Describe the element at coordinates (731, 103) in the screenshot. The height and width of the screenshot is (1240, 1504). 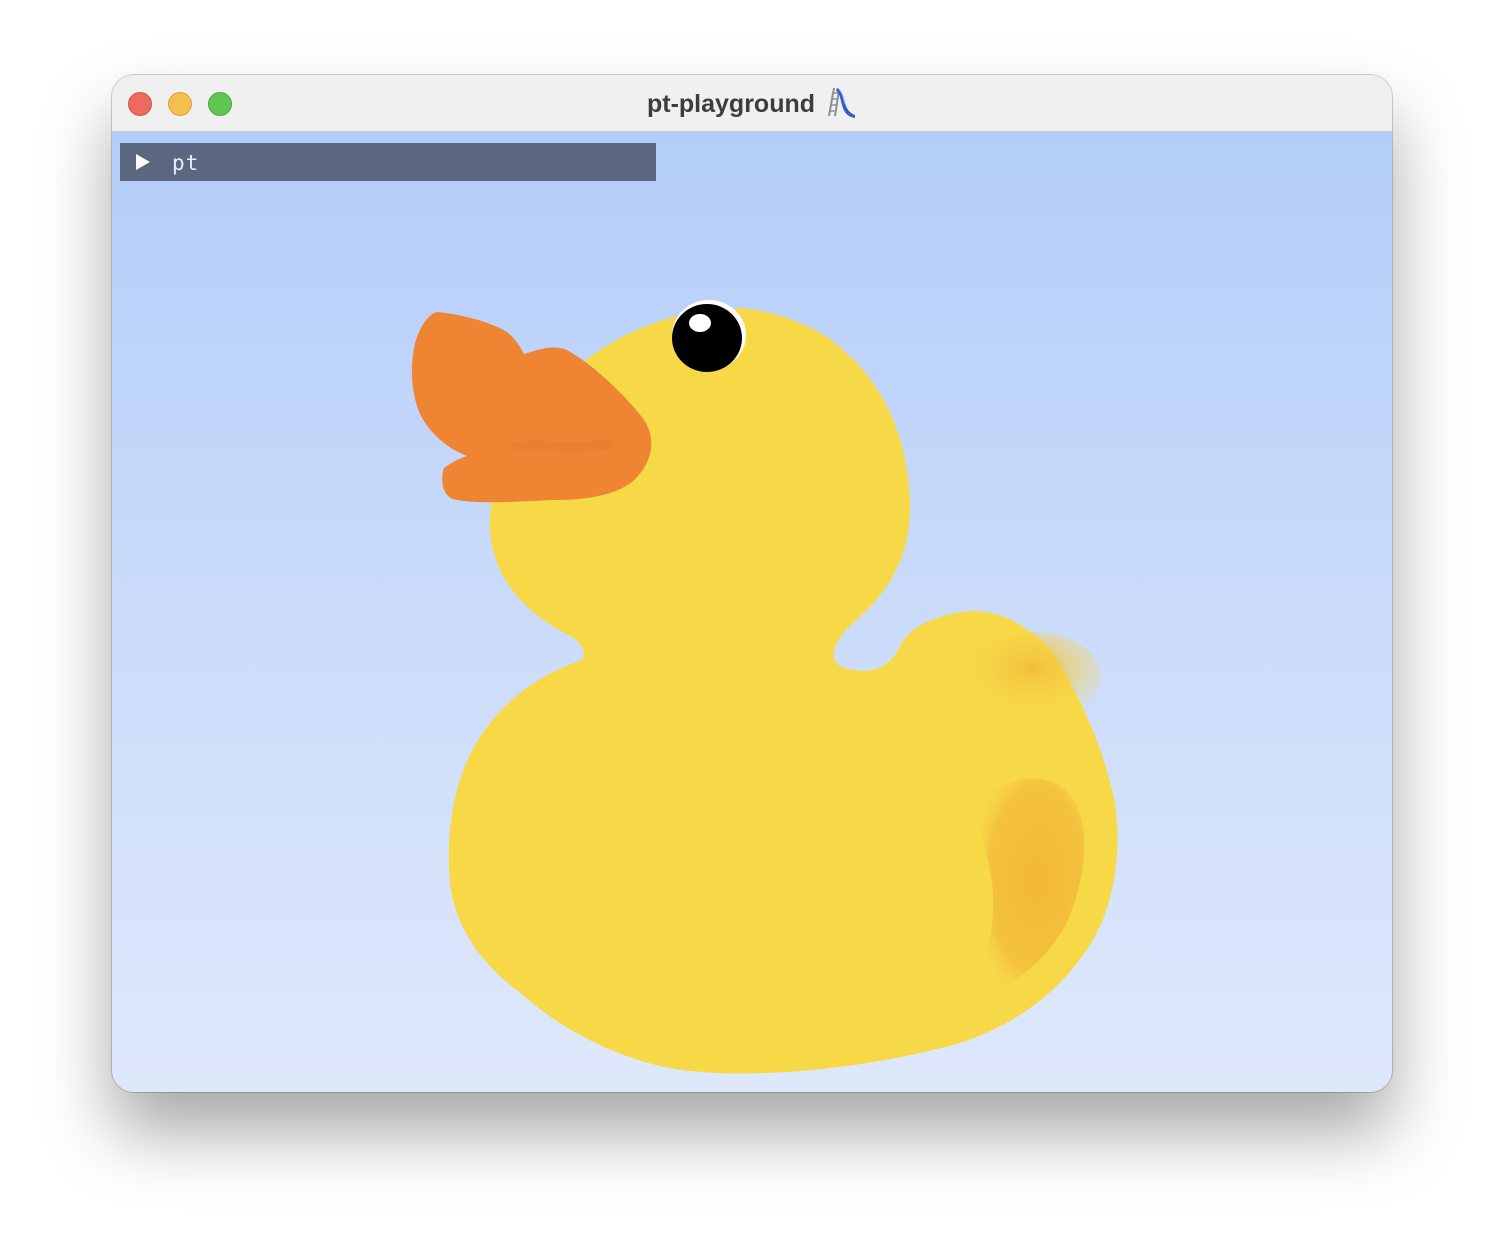
I see `window-title-text: pt-playground` at that location.